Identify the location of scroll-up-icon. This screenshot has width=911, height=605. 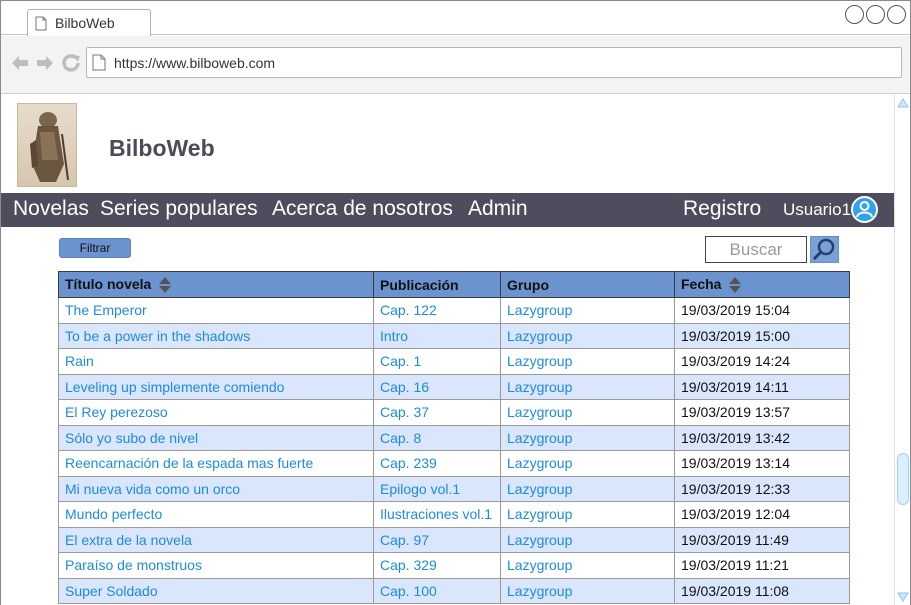
(903, 103).